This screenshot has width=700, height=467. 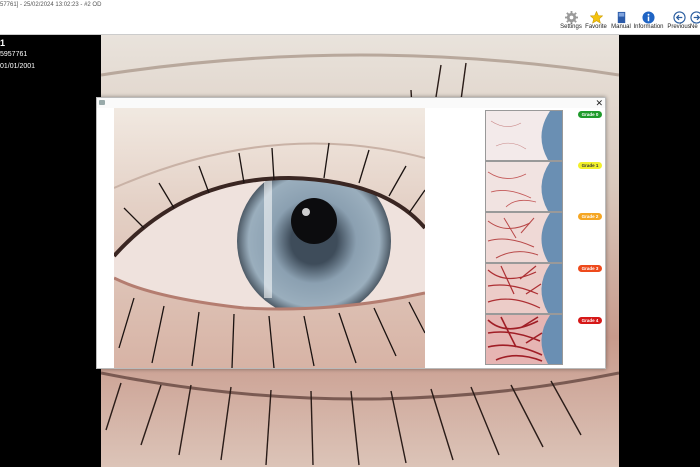 I want to click on favorite-button: Favorite, so click(x=596, y=22).